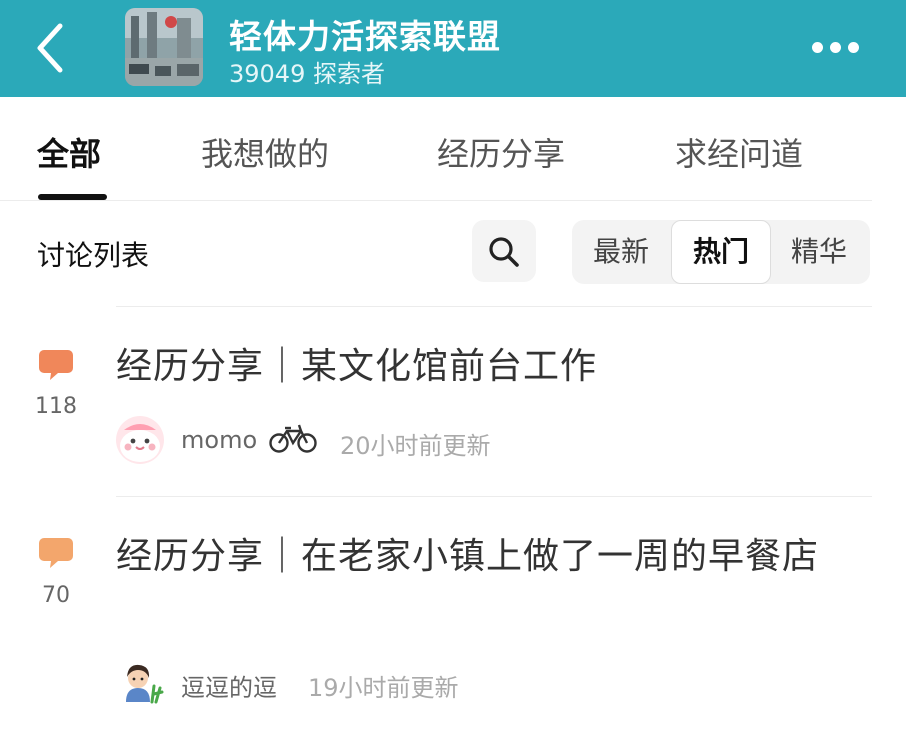 This screenshot has width=906, height=733. I want to click on sort-featured: 精华, so click(819, 252).